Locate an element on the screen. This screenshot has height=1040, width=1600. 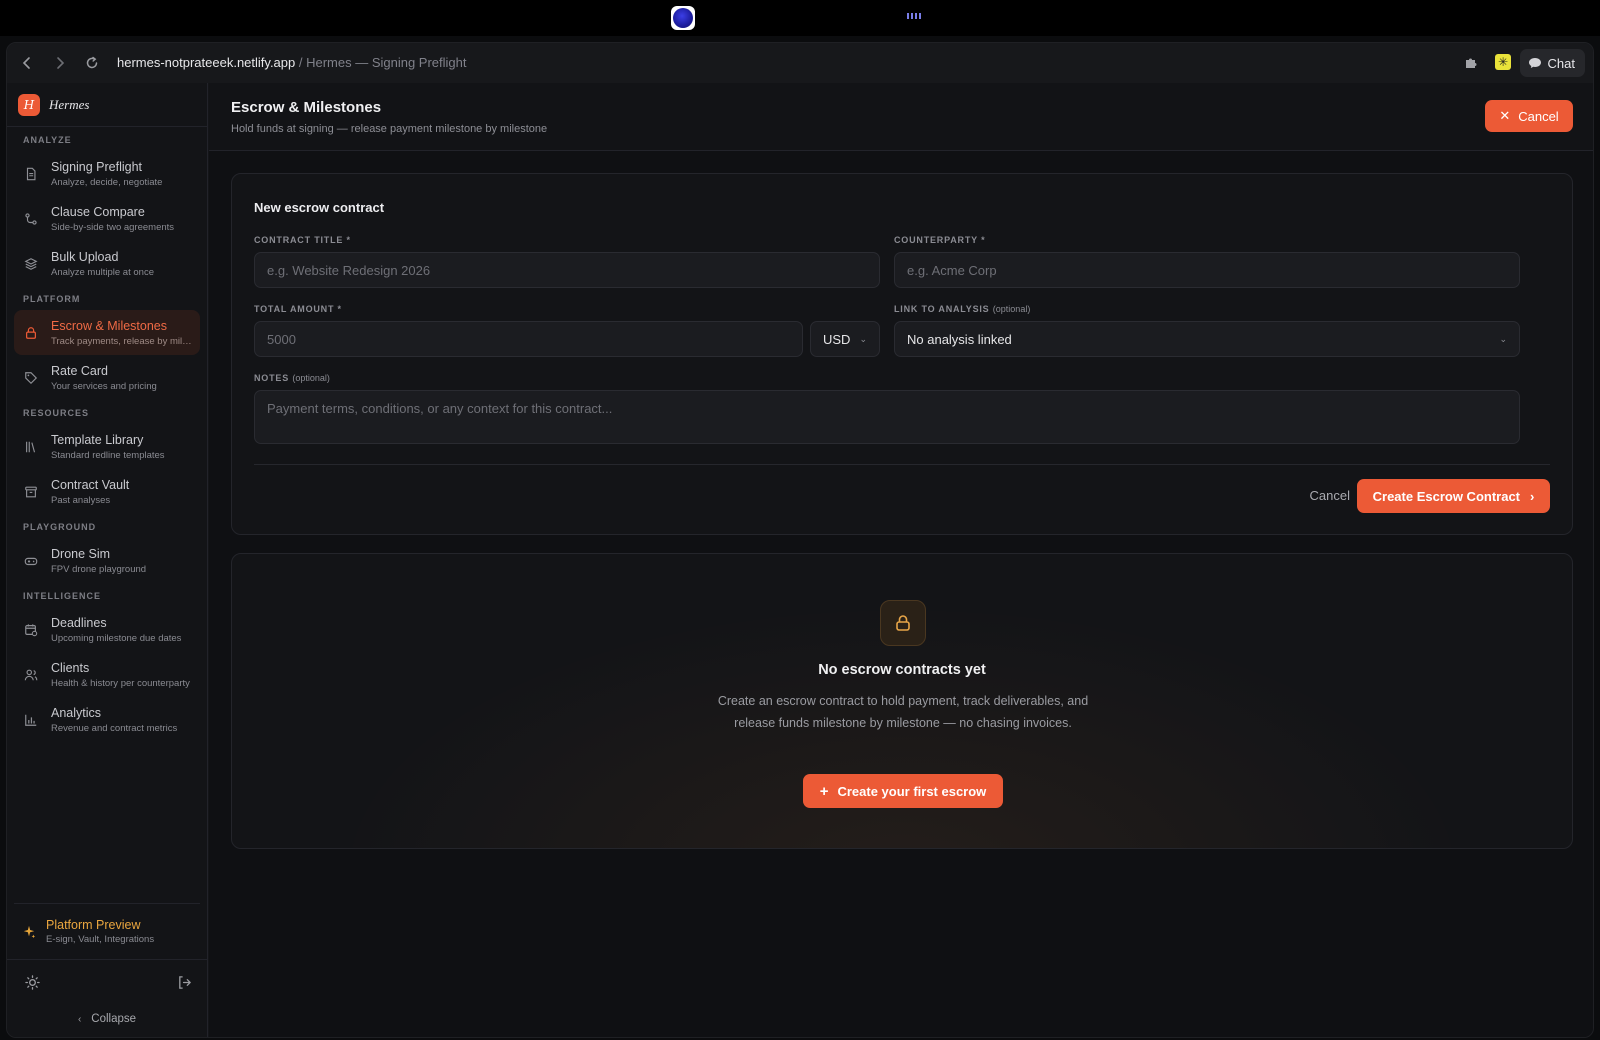
sidebar-item-contract-vault: Contract Vault Past analyses is located at coordinates (107, 491).